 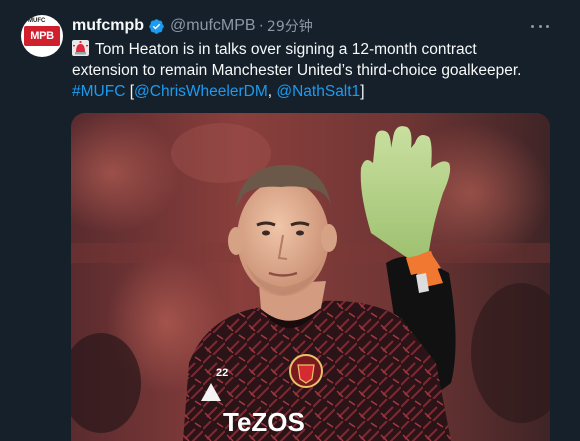 What do you see at coordinates (290, 26) in the screenshot?
I see `tweet-timestamp: 29分钟` at bounding box center [290, 26].